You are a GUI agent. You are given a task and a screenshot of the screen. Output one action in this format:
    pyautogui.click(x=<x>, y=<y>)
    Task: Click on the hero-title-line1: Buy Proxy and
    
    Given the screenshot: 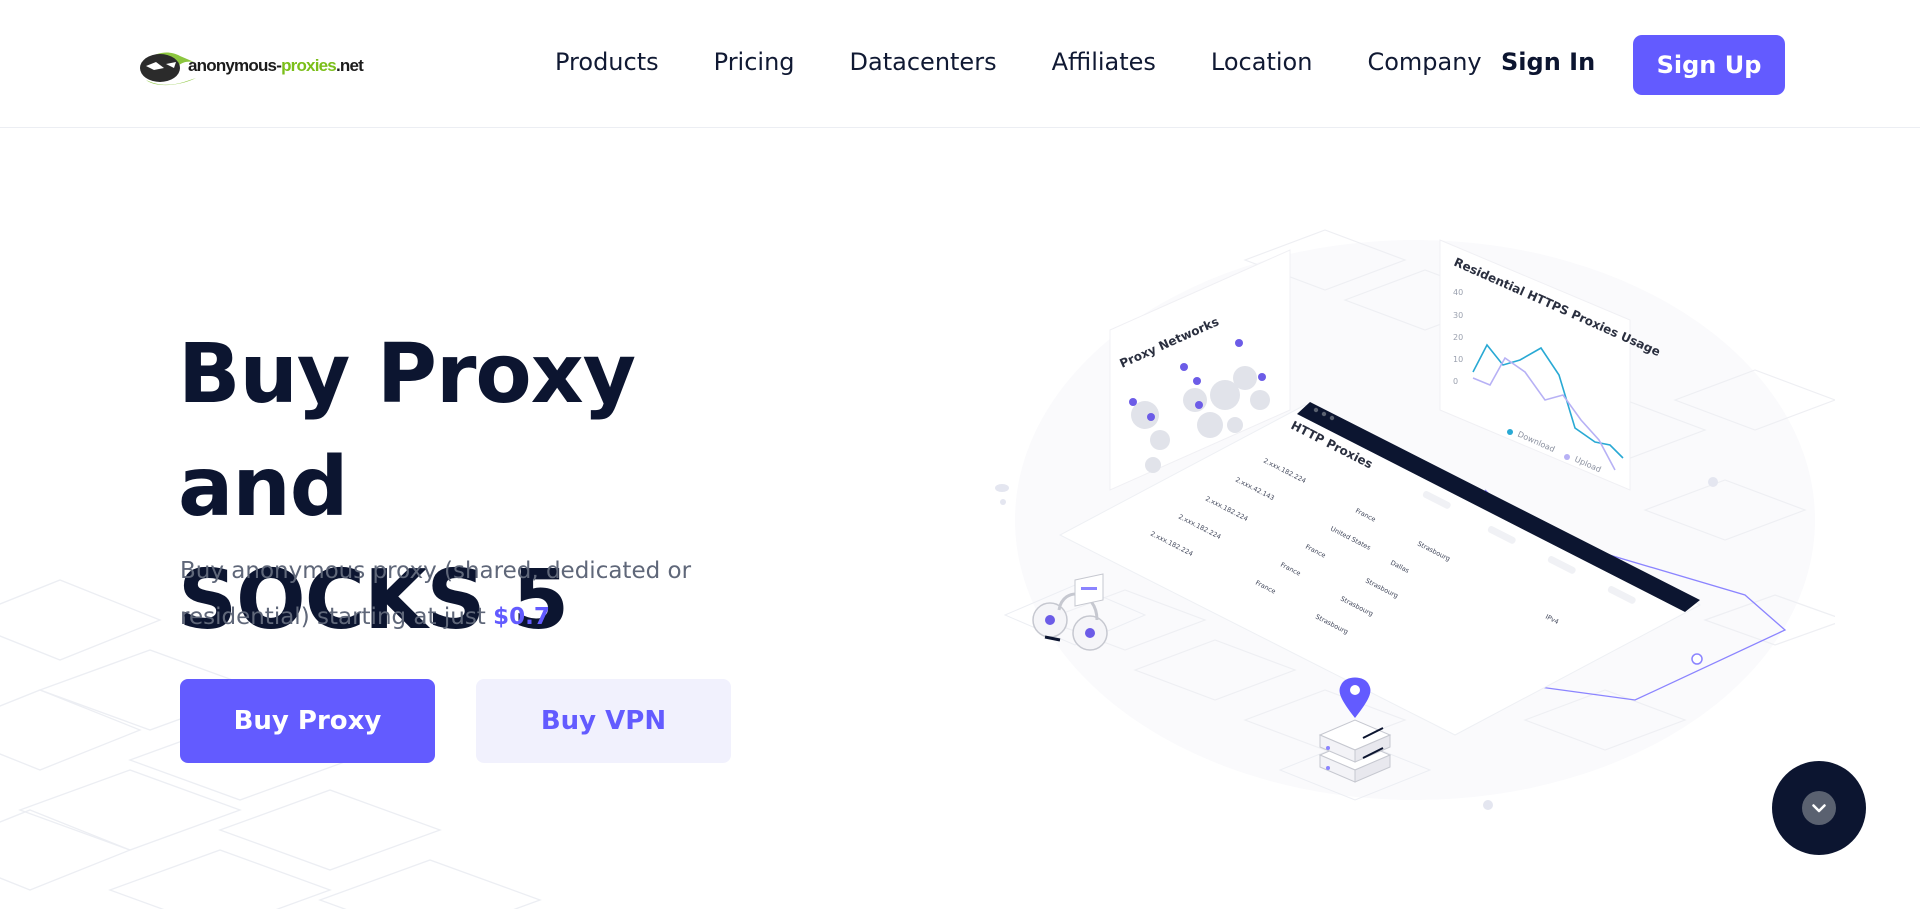 What is the action you would take?
    pyautogui.click(x=407, y=431)
    